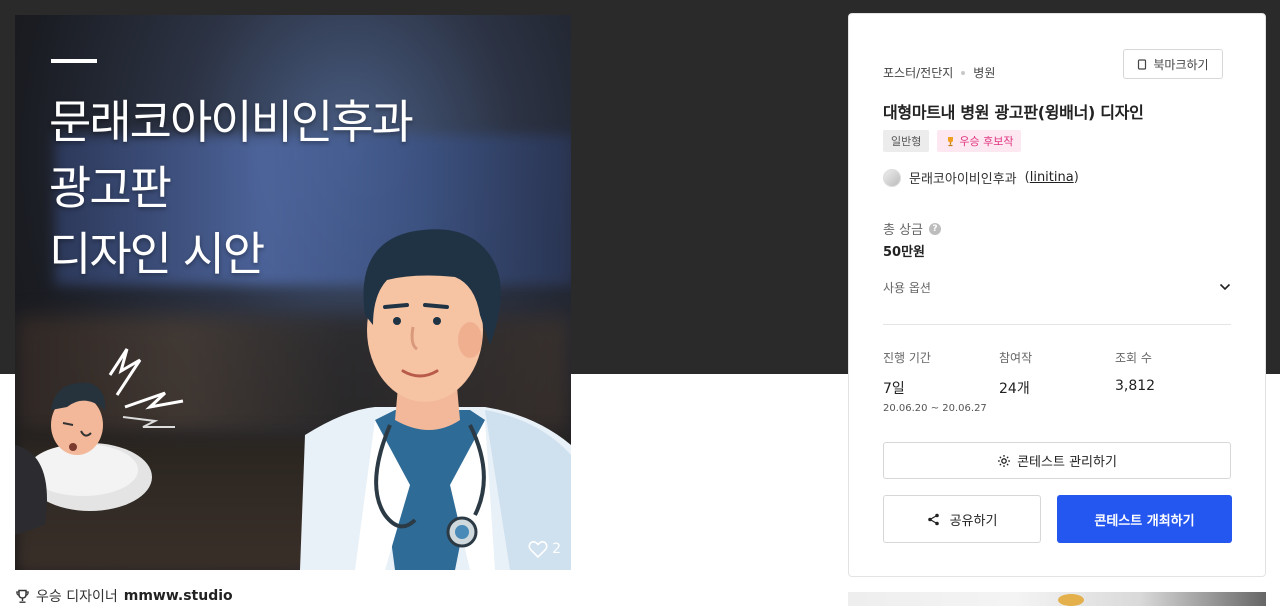 The width and height of the screenshot is (1280, 606). I want to click on stat-value: 24개, so click(1014, 389).